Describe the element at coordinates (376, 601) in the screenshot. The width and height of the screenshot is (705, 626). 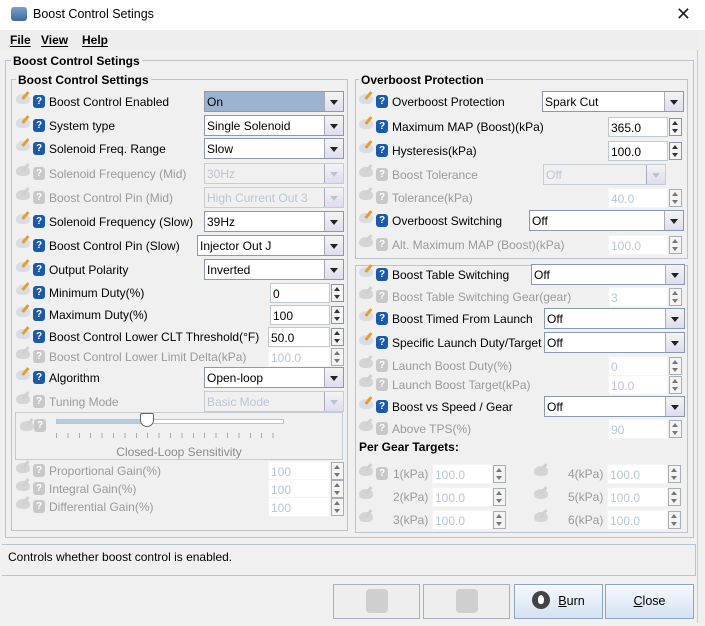
I see `undo-button` at that location.